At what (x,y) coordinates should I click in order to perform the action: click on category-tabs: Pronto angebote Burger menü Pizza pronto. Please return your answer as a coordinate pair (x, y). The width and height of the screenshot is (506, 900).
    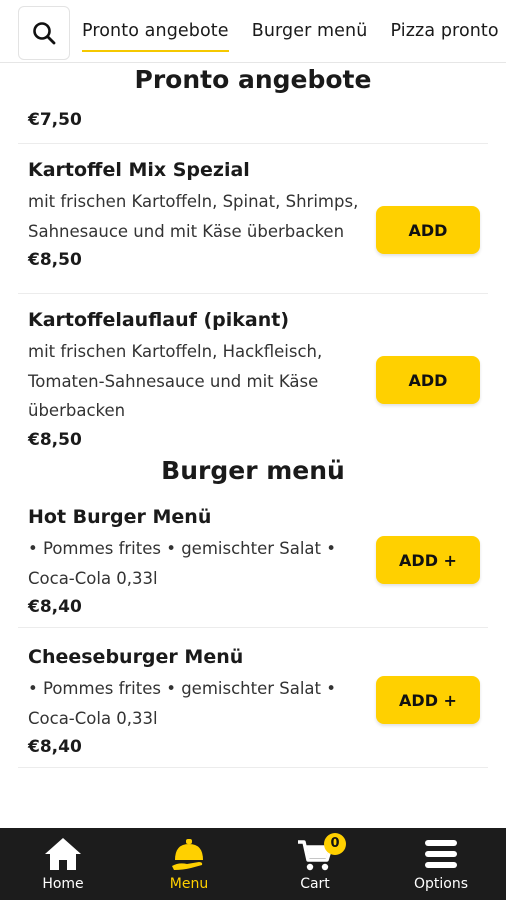
    Looking at the image, I should click on (294, 31).